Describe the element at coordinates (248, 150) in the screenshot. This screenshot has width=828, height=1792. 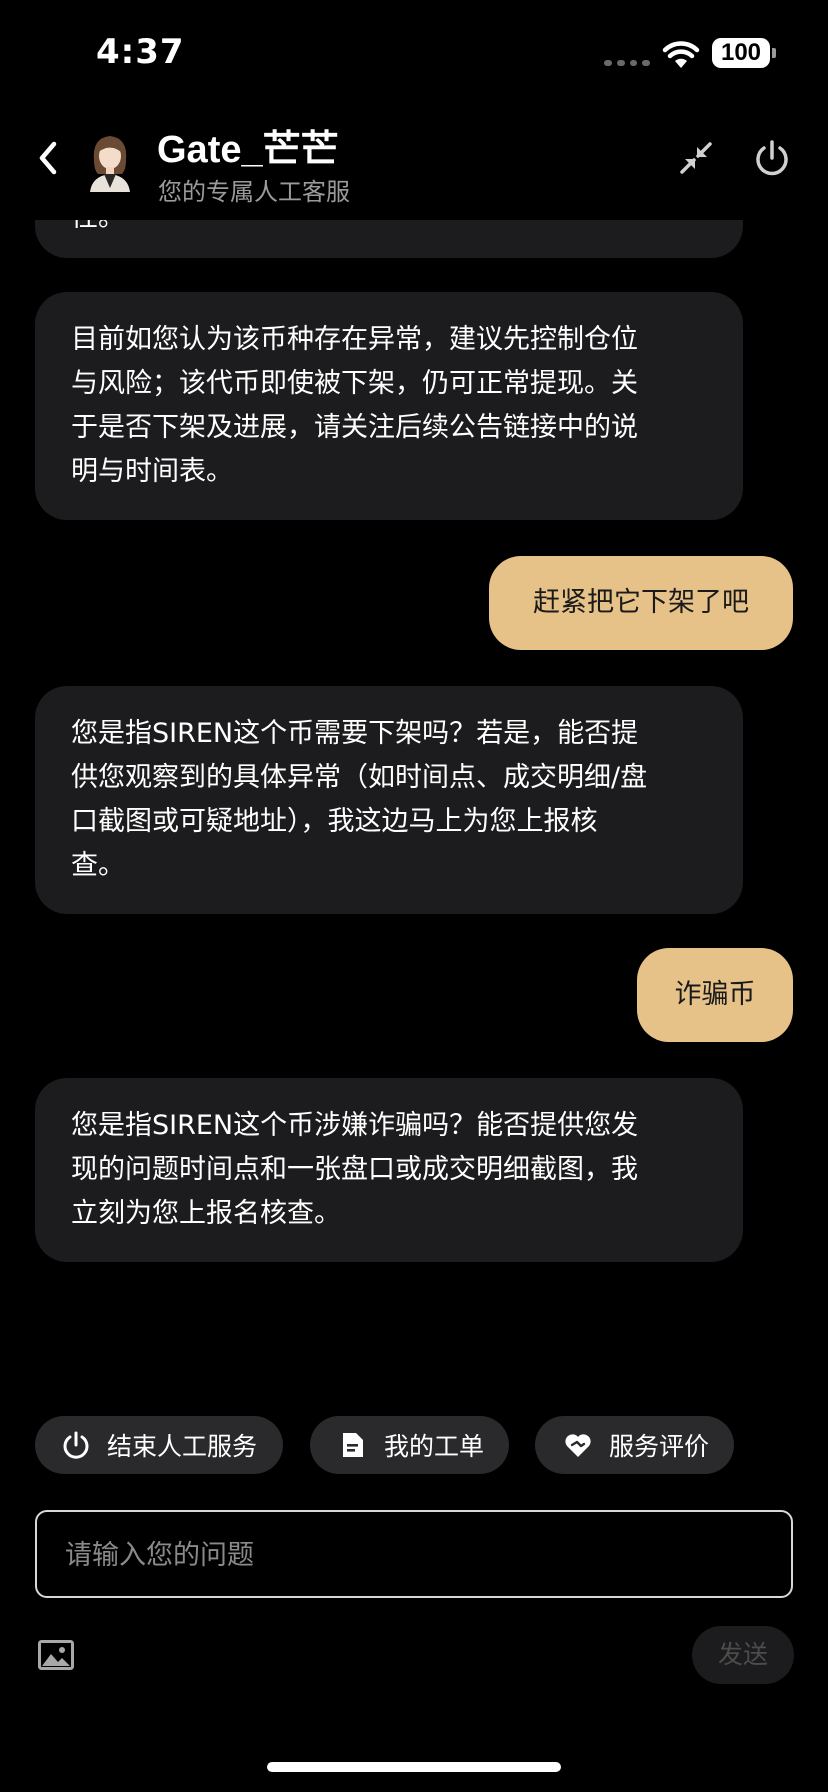
I see `agent-name: Gate_芒芒` at that location.